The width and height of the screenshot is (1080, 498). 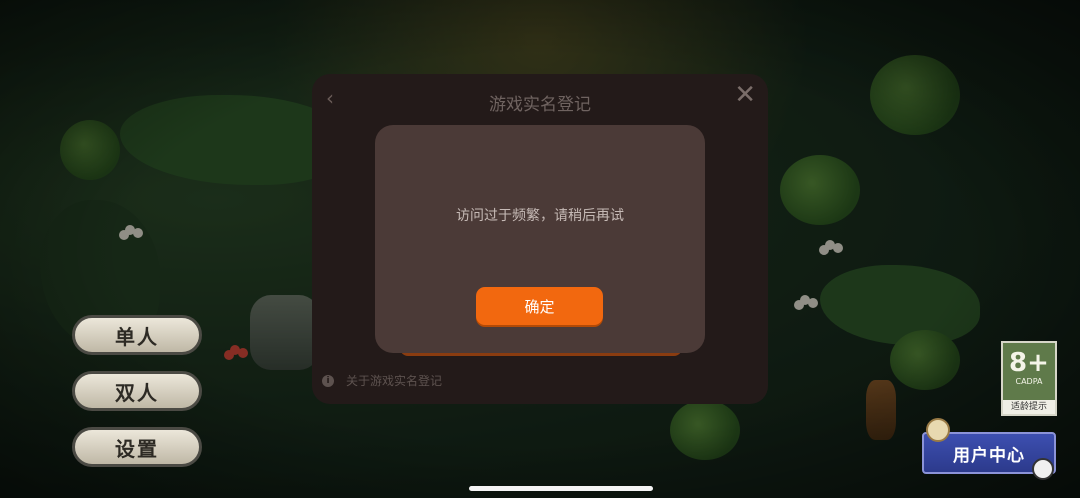 I want to click on mascot-icon, so click(x=938, y=430).